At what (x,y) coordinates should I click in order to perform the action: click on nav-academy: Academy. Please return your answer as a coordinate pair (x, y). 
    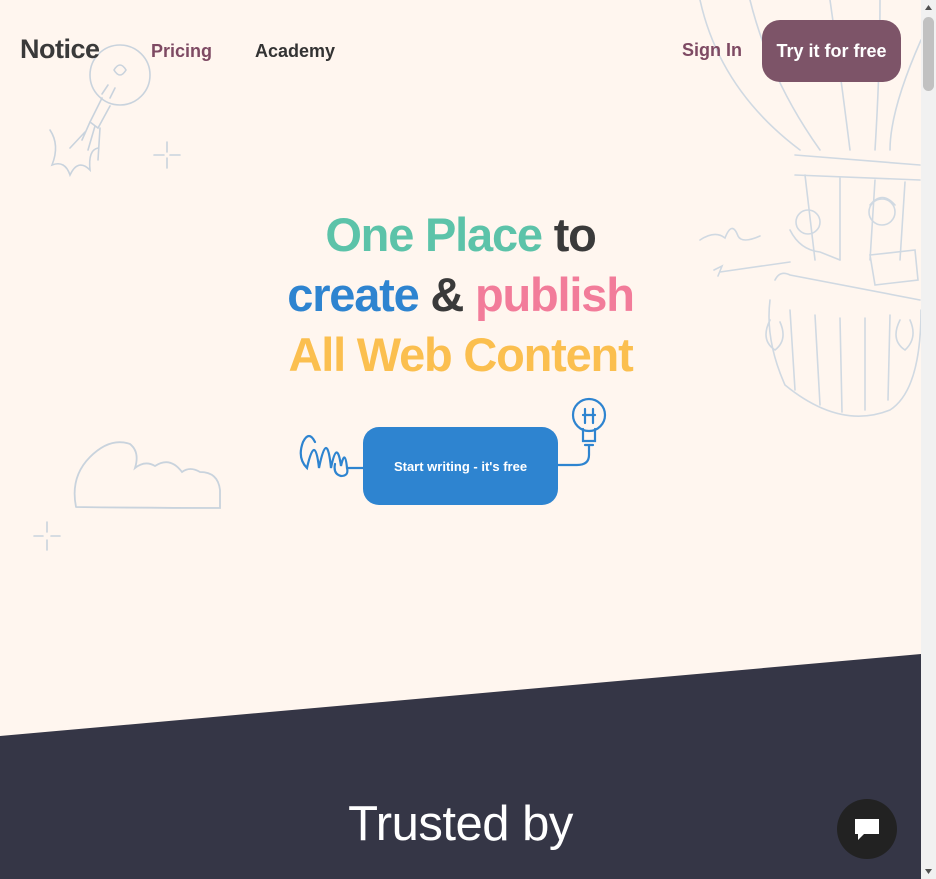
    Looking at the image, I should click on (295, 51).